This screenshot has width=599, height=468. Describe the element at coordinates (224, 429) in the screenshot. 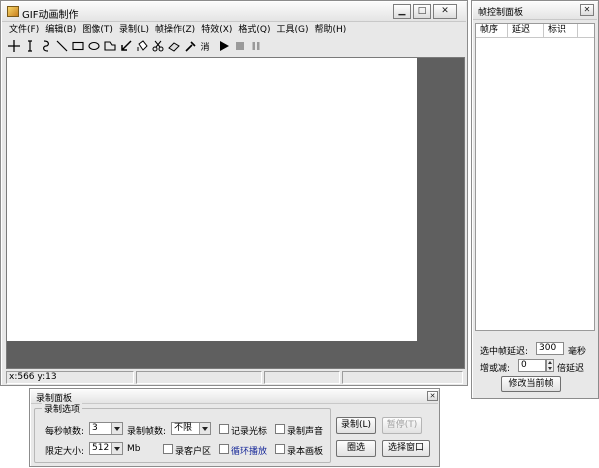

I see `record-cursor-checkbox` at that location.